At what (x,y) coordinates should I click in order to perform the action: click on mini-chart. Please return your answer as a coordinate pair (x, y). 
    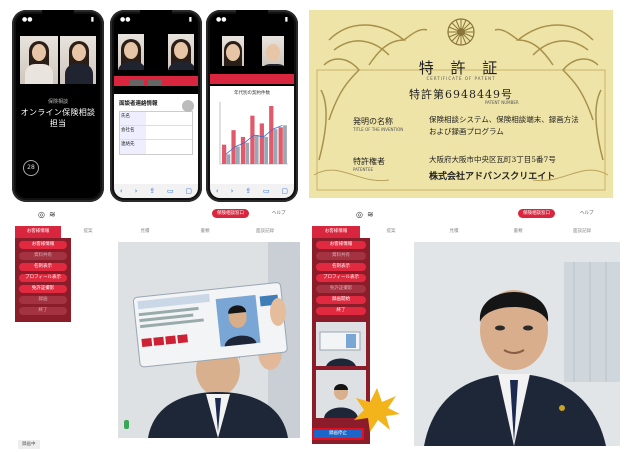
    Looking at the image, I should click on (253, 133).